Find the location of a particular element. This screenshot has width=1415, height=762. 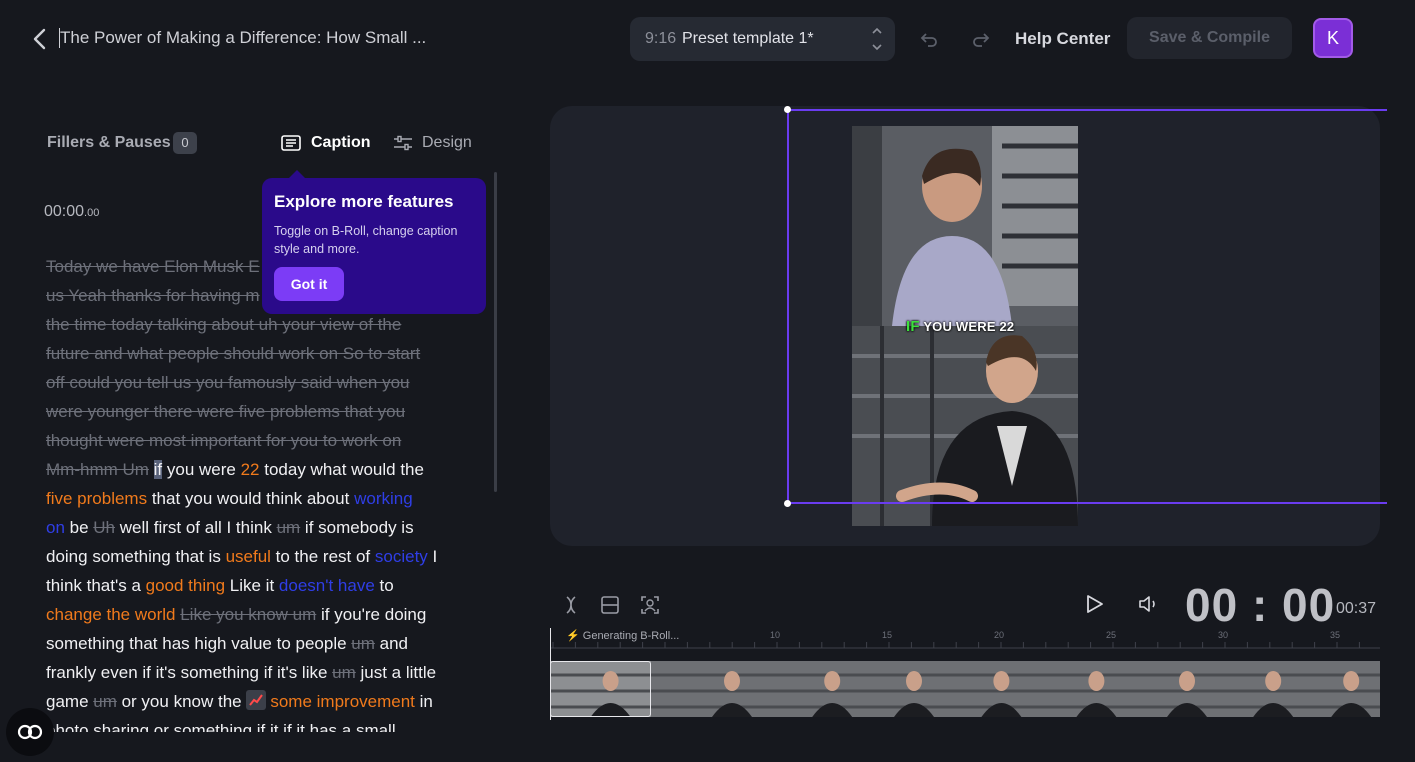

transcript-text: or you know the is located at coordinates (181, 701).